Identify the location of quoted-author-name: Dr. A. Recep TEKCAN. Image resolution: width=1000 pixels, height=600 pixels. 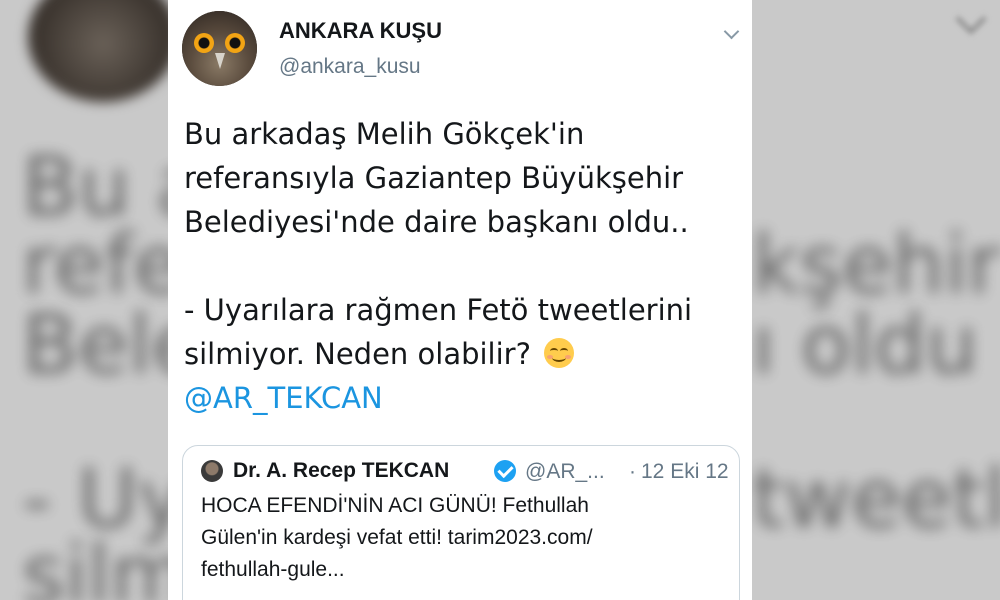
(341, 471).